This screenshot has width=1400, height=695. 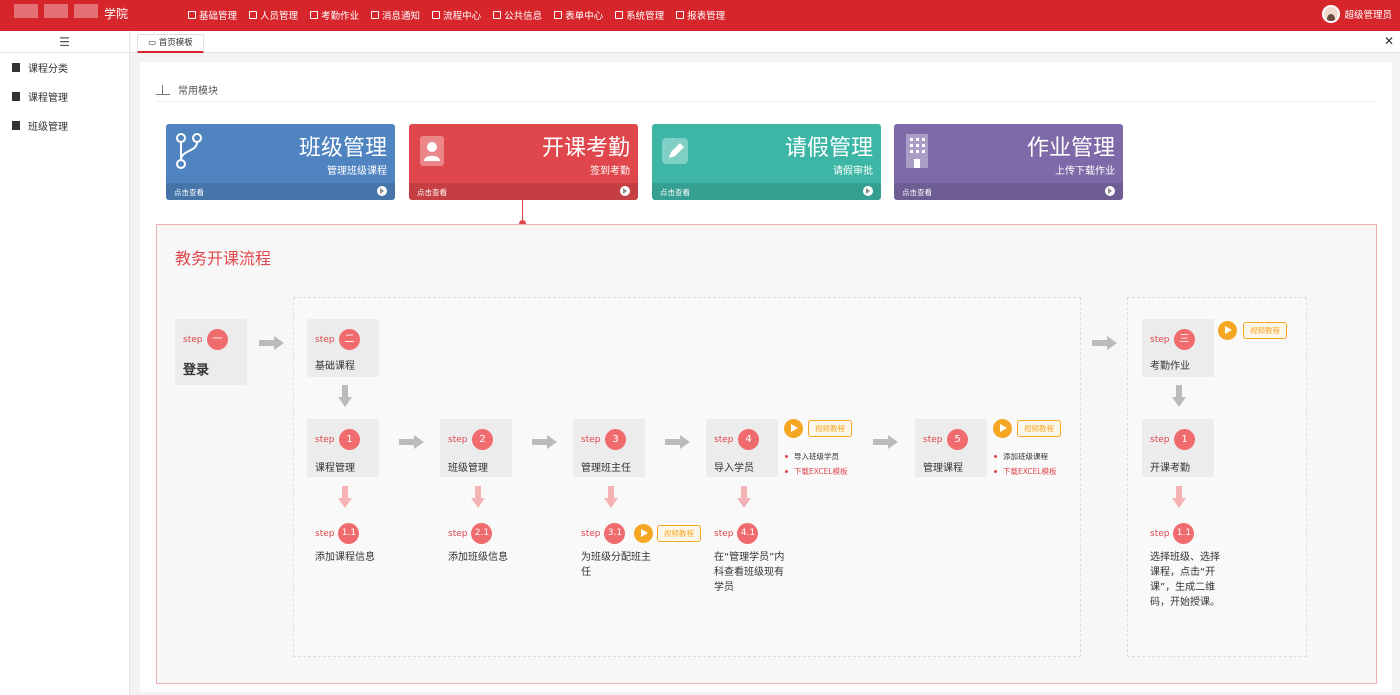 What do you see at coordinates (189, 151) in the screenshot?
I see `fork-icon` at bounding box center [189, 151].